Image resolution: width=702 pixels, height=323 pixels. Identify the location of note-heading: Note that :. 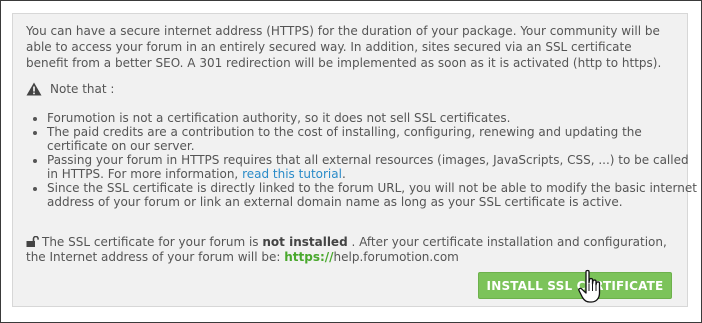
(70, 89).